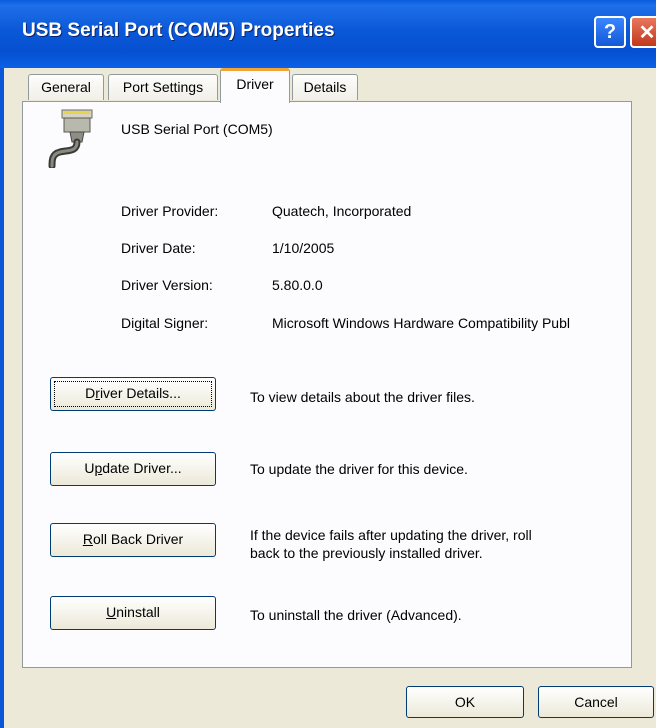 The height and width of the screenshot is (728, 656). I want to click on window-title: USB Serial Port (COM5) Properties, so click(178, 30).